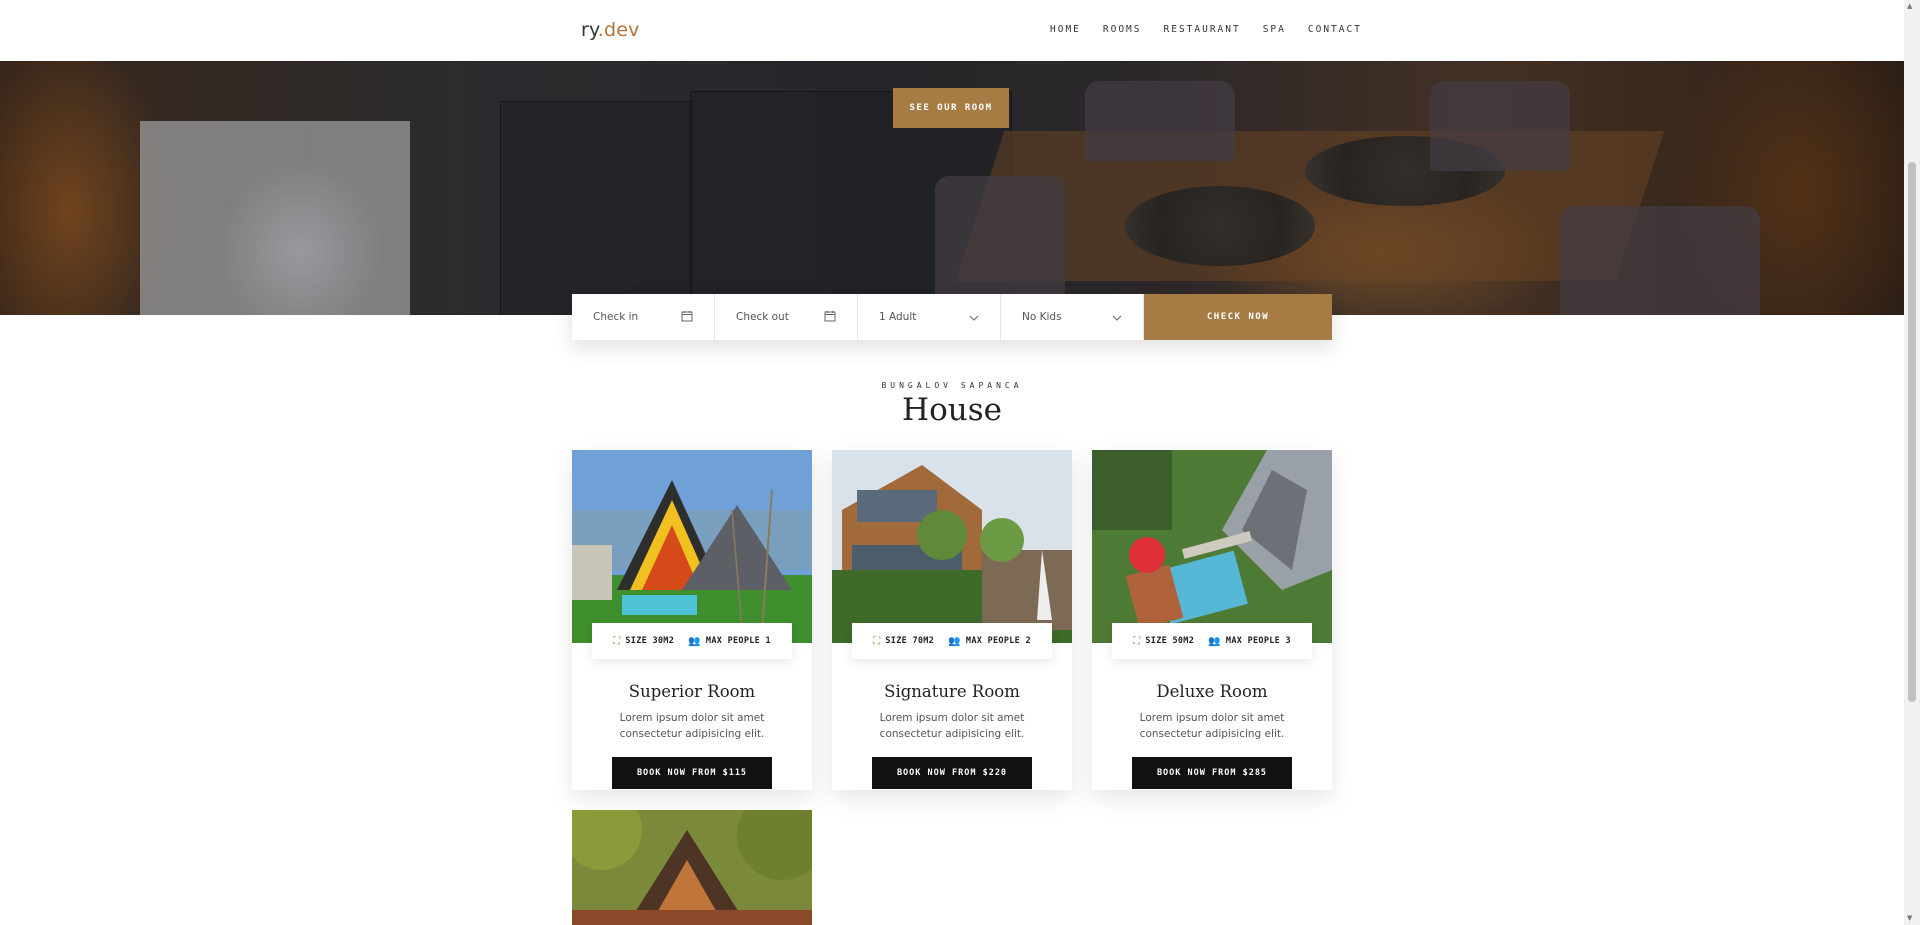  I want to click on nav-contact: CONTACT, so click(1335, 29).